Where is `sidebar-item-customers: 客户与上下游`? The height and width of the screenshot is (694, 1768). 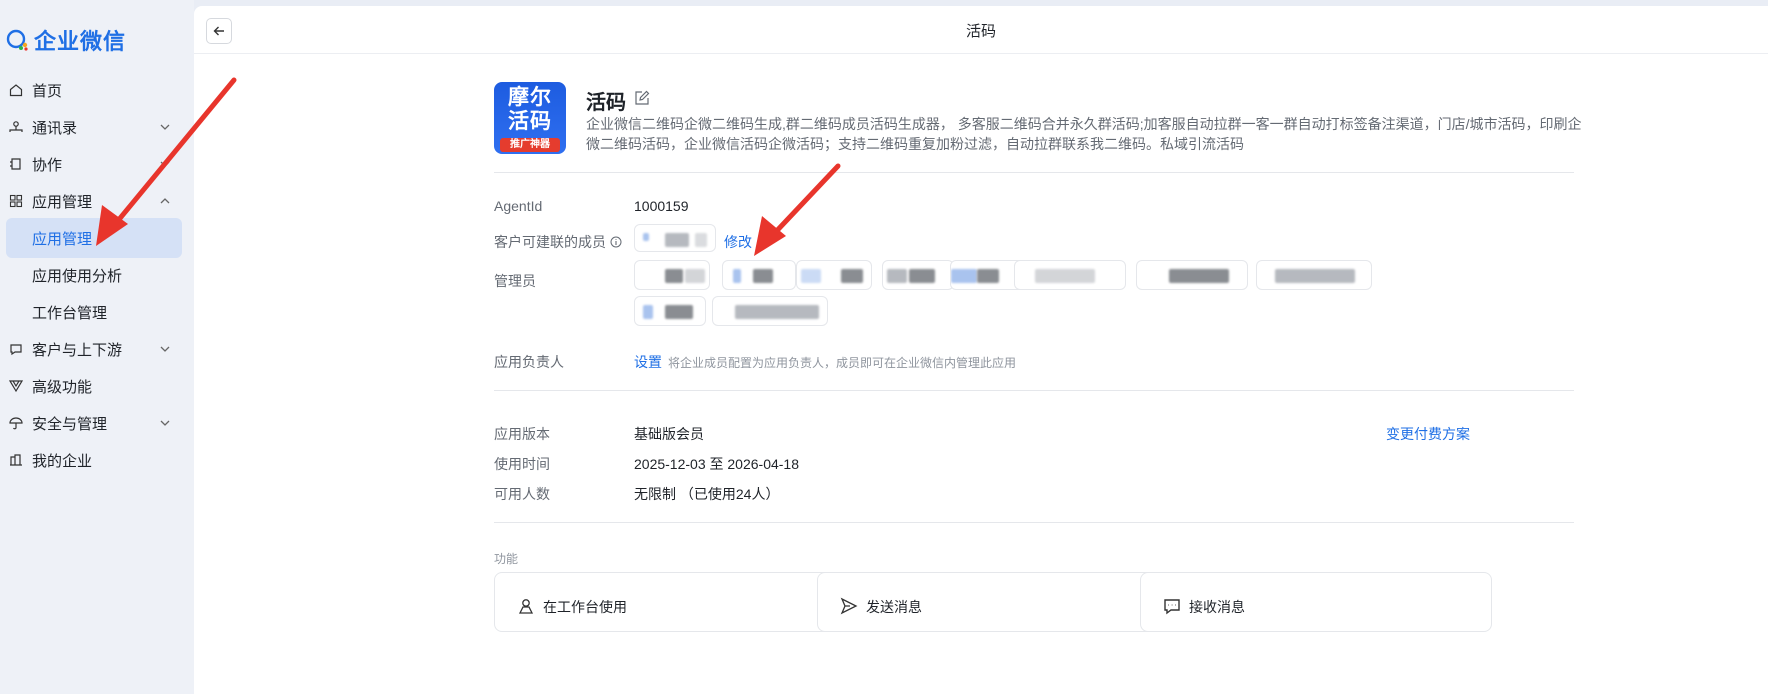 sidebar-item-customers: 客户与上下游 is located at coordinates (97, 349).